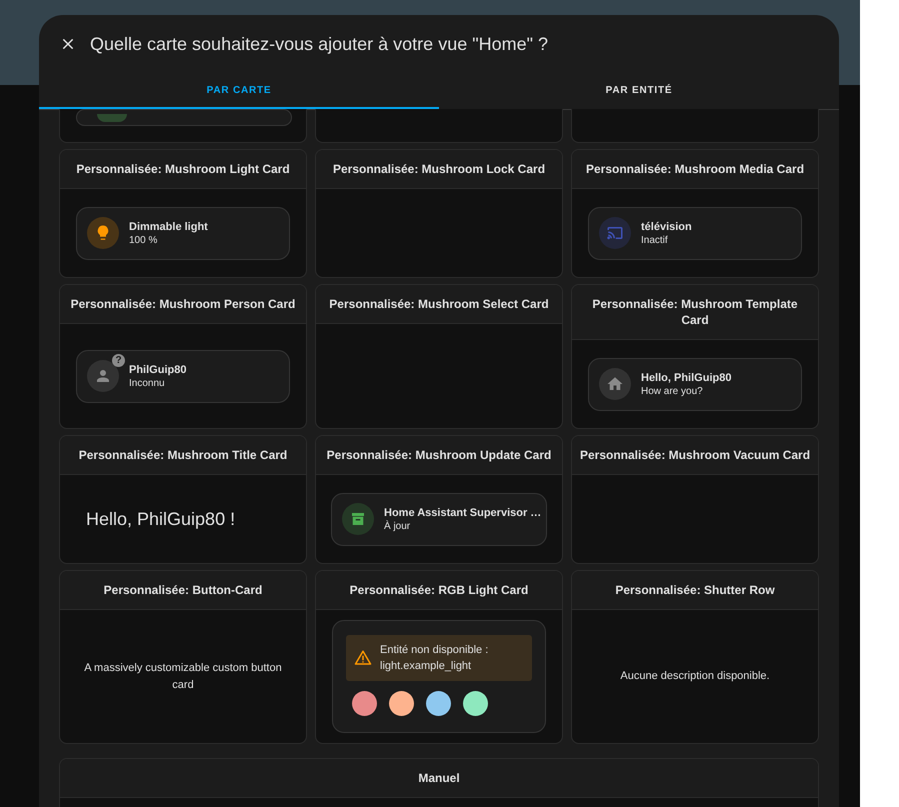 The width and height of the screenshot is (899, 807). What do you see at coordinates (168, 226) in the screenshot?
I see `entity-name: Dimmable light` at bounding box center [168, 226].